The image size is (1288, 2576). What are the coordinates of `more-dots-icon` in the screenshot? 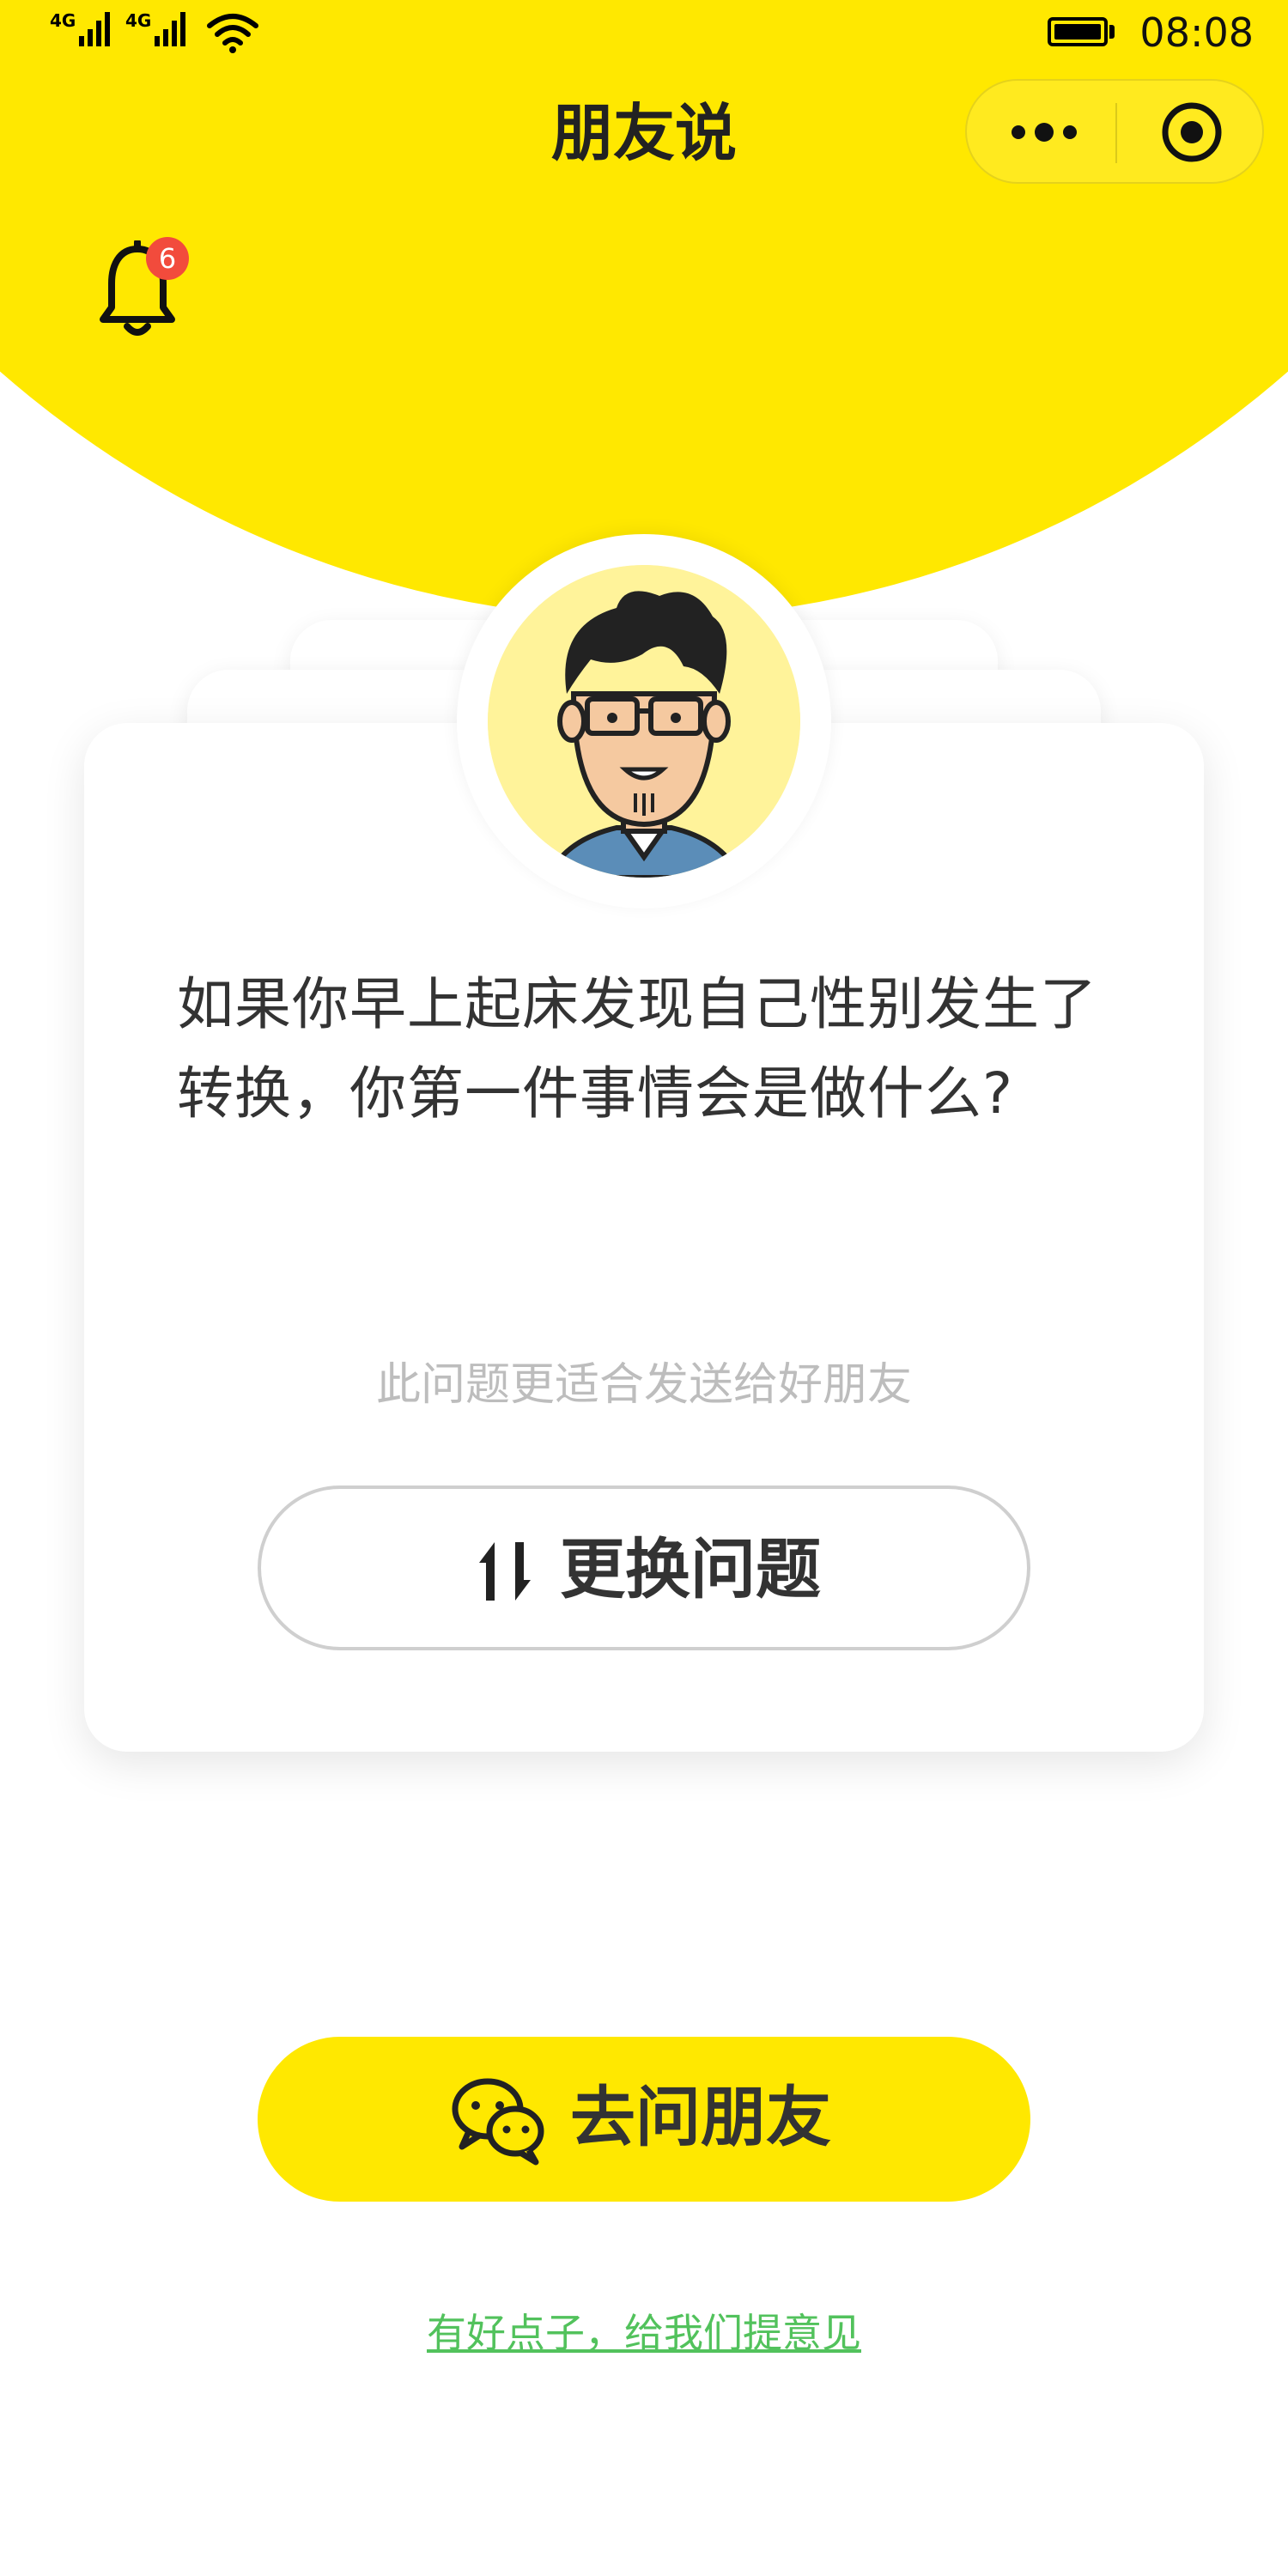 It's located at (1044, 132).